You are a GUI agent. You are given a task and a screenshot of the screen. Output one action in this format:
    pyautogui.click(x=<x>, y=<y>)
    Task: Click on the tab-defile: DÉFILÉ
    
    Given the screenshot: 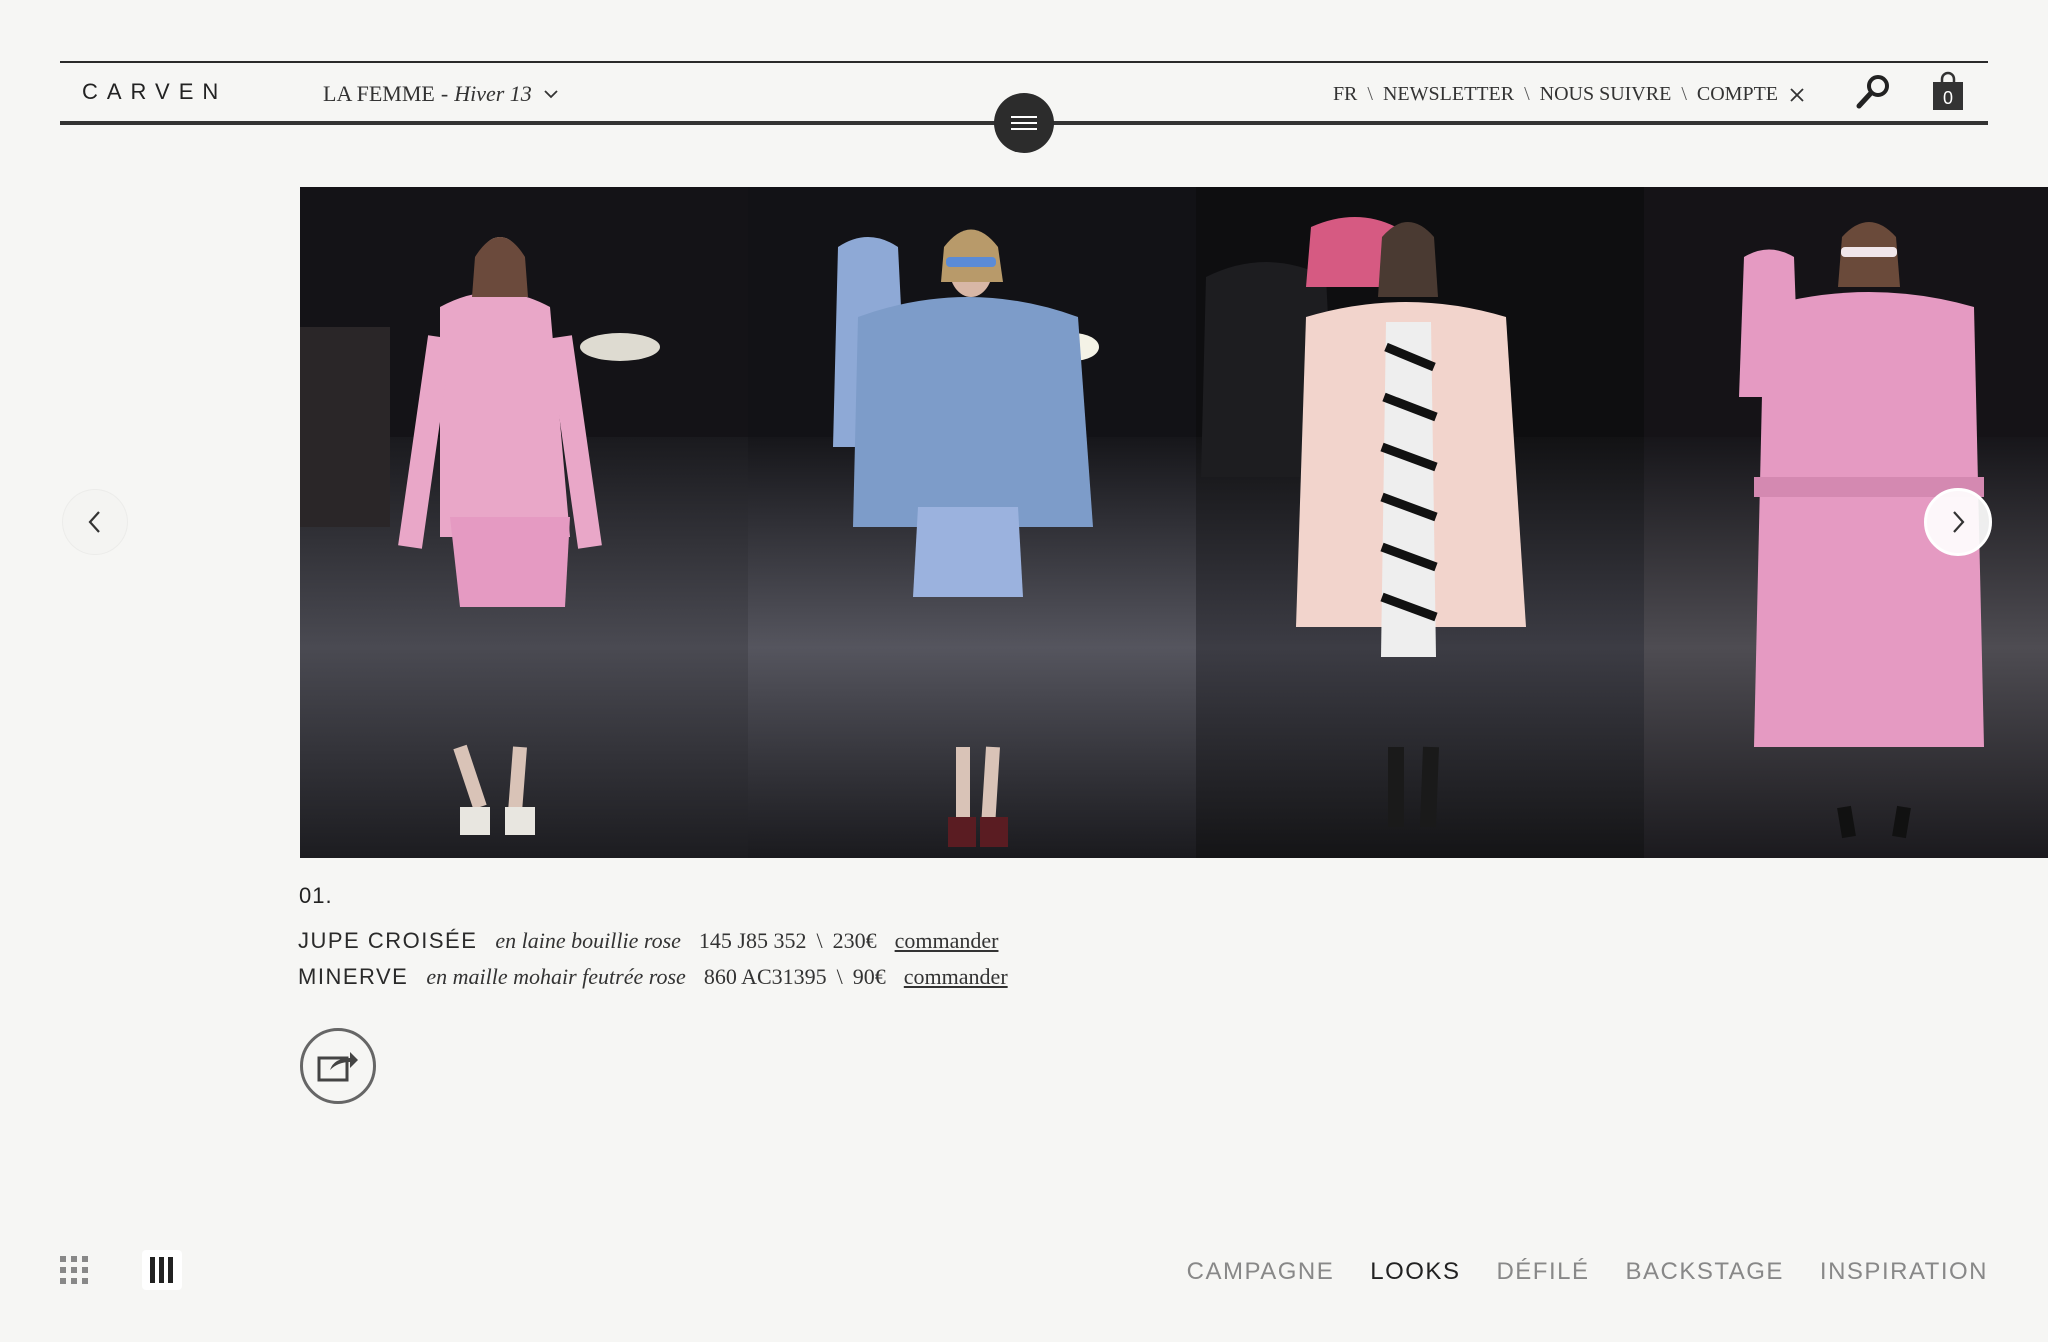 What is the action you would take?
    pyautogui.click(x=1542, y=1272)
    